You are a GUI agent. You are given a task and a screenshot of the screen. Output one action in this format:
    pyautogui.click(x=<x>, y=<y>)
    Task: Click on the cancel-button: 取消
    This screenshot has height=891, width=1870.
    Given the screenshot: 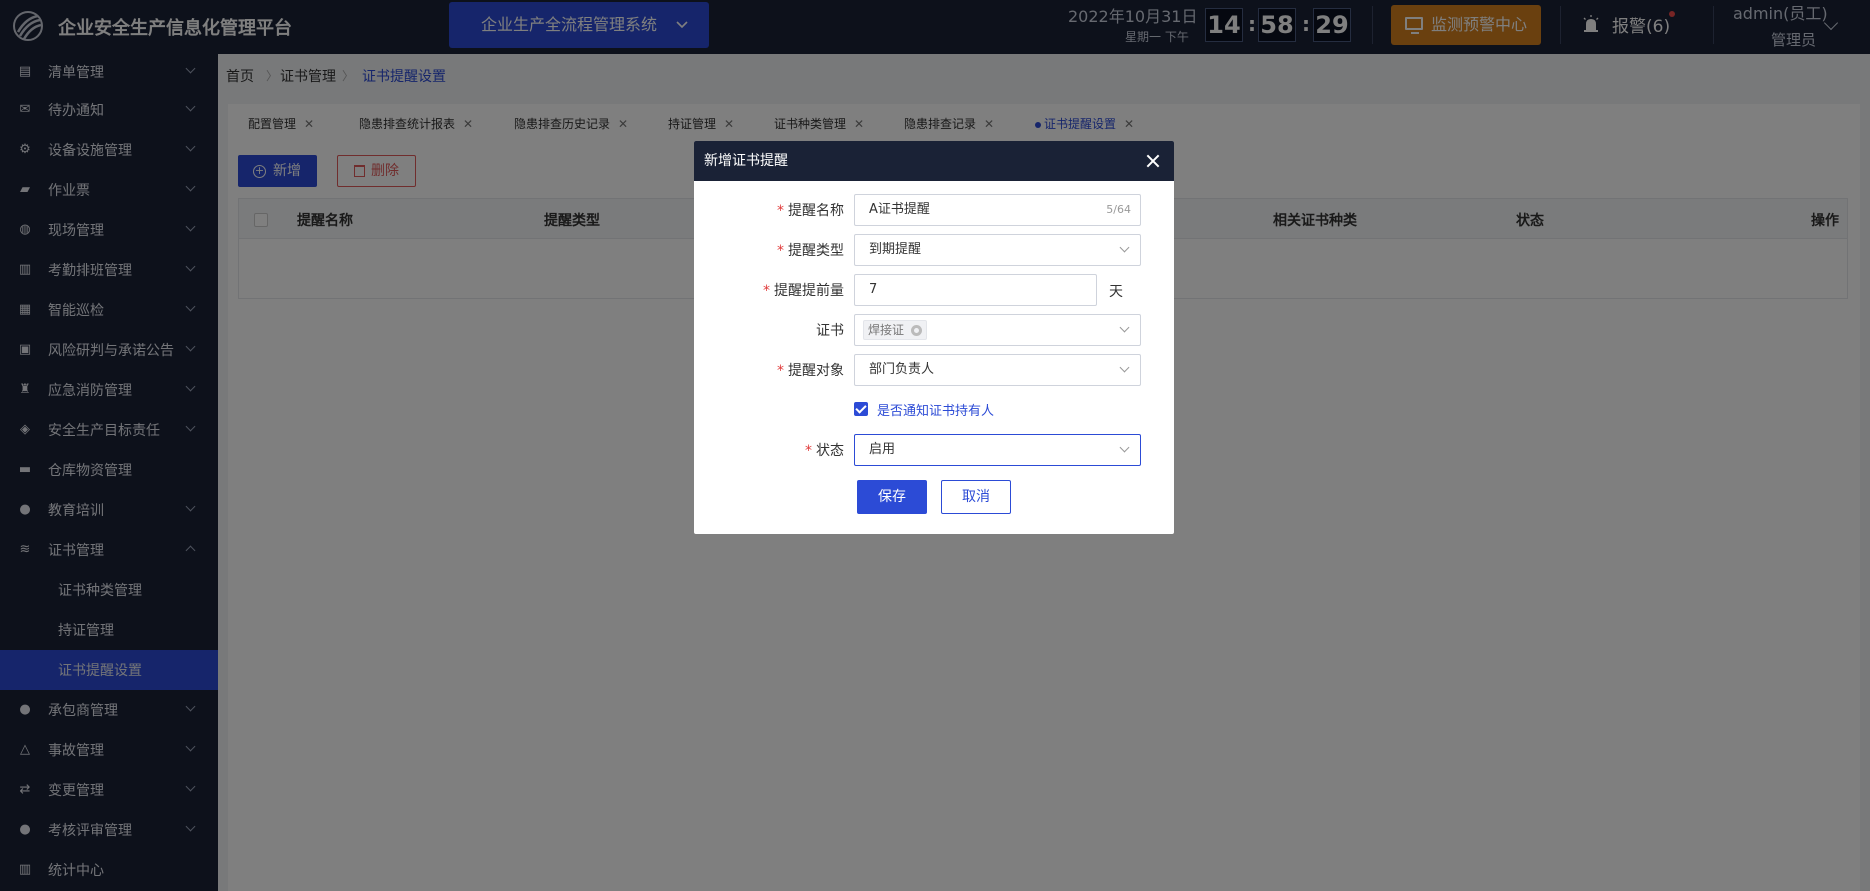 What is the action you would take?
    pyautogui.click(x=976, y=497)
    